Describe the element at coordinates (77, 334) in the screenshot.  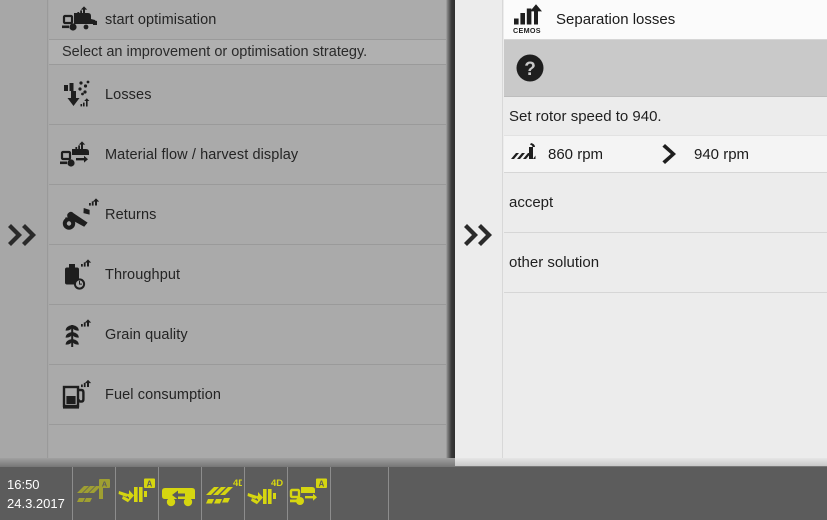
I see `grain-quality-icon` at that location.